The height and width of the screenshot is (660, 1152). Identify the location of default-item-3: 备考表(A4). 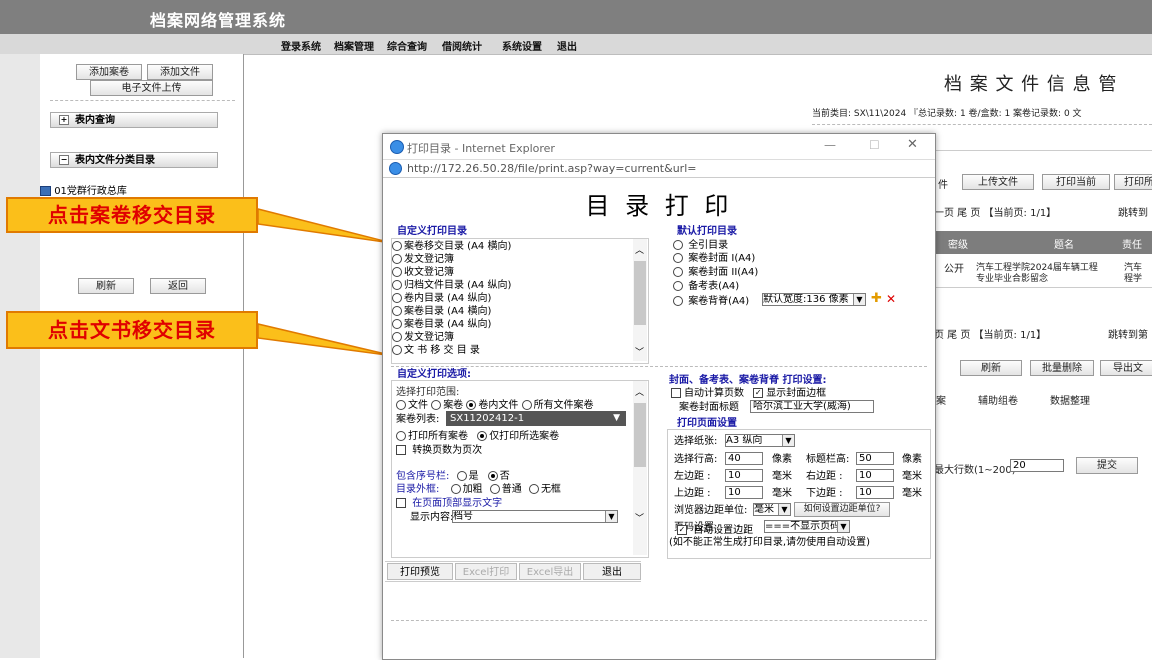
(706, 286).